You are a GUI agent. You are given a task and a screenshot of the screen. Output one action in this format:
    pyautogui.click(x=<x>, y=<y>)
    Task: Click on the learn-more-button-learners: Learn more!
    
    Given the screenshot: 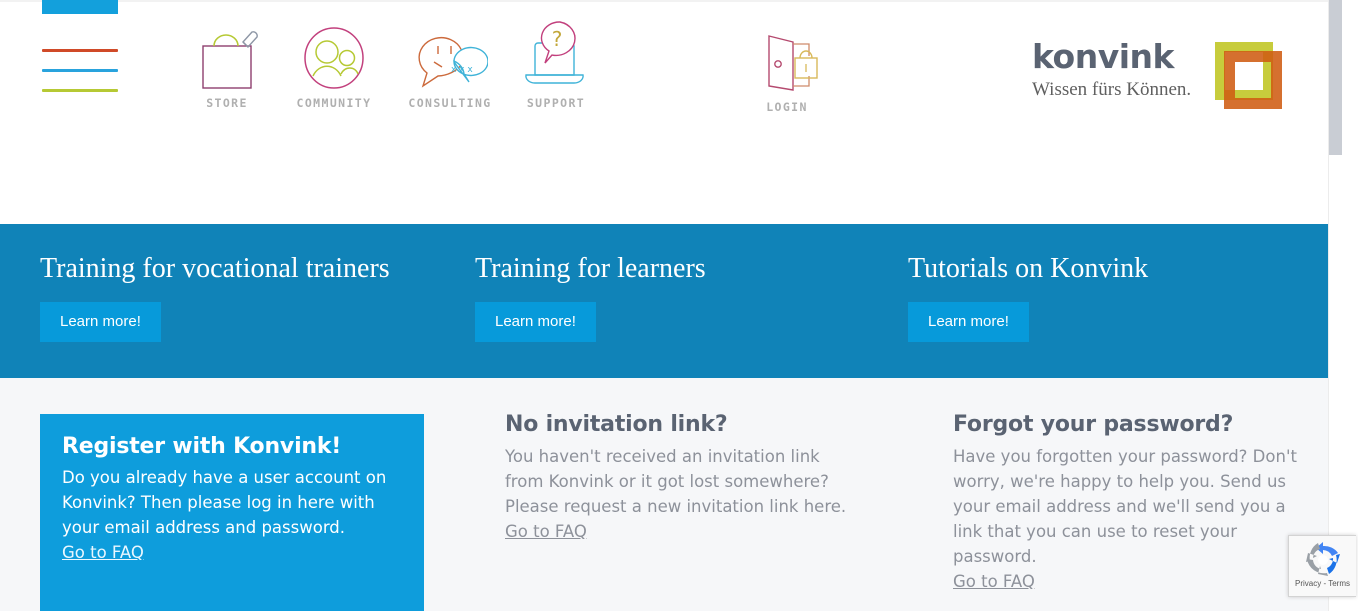 What is the action you would take?
    pyautogui.click(x=535, y=322)
    